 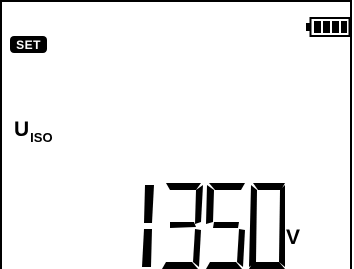 I want to click on parameter-symbol: U, so click(x=22, y=129).